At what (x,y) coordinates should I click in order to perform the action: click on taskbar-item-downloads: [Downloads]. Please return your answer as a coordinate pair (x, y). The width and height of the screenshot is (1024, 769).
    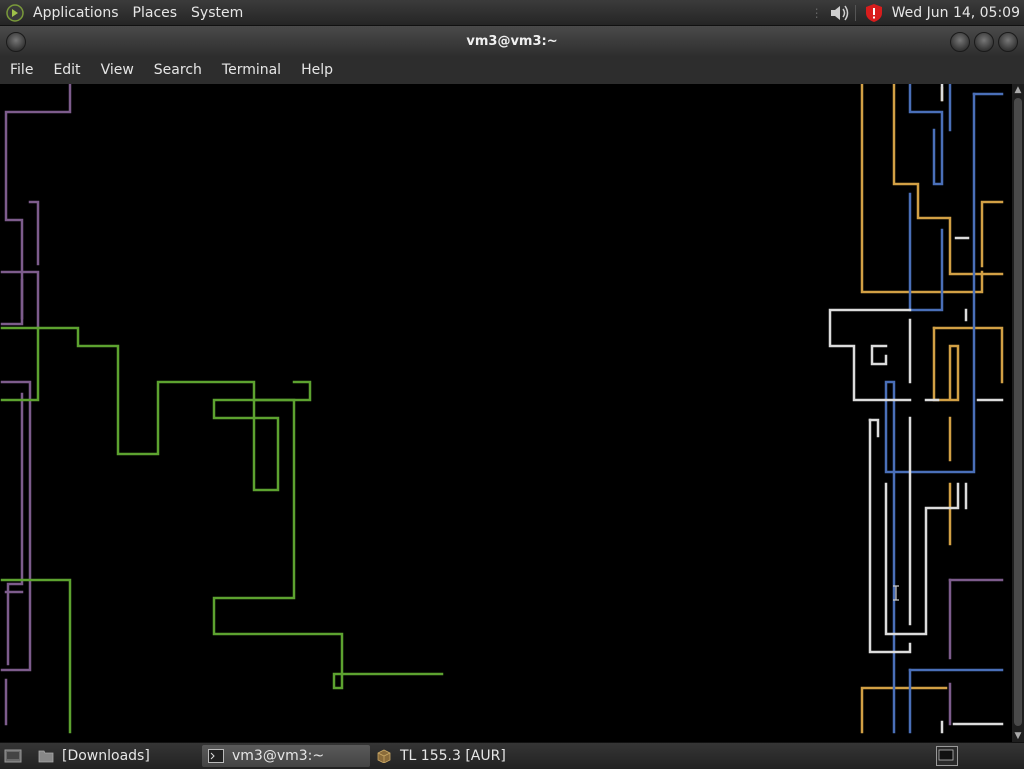
    Looking at the image, I should click on (118, 756).